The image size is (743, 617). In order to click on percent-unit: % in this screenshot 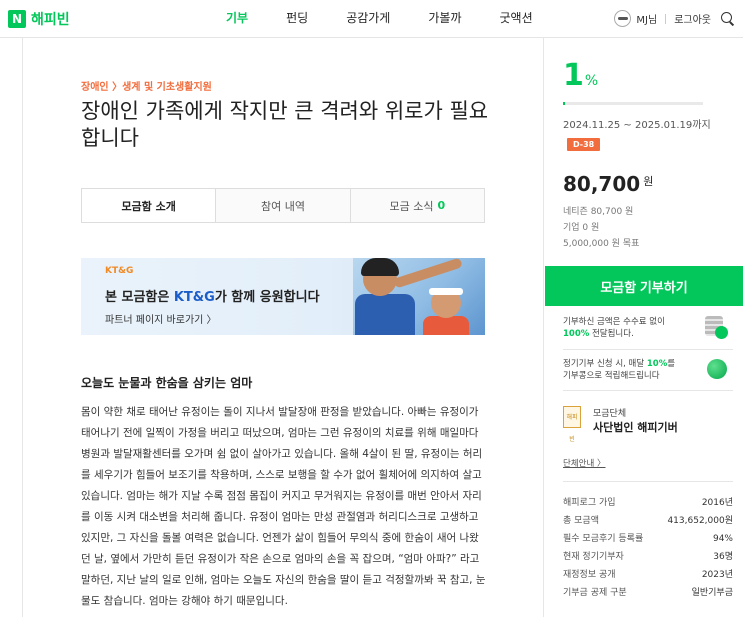, I will do `click(591, 81)`.